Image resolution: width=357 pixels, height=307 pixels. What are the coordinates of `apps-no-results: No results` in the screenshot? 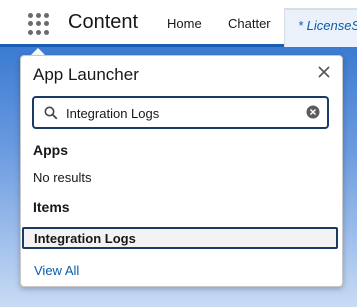 It's located at (62, 177).